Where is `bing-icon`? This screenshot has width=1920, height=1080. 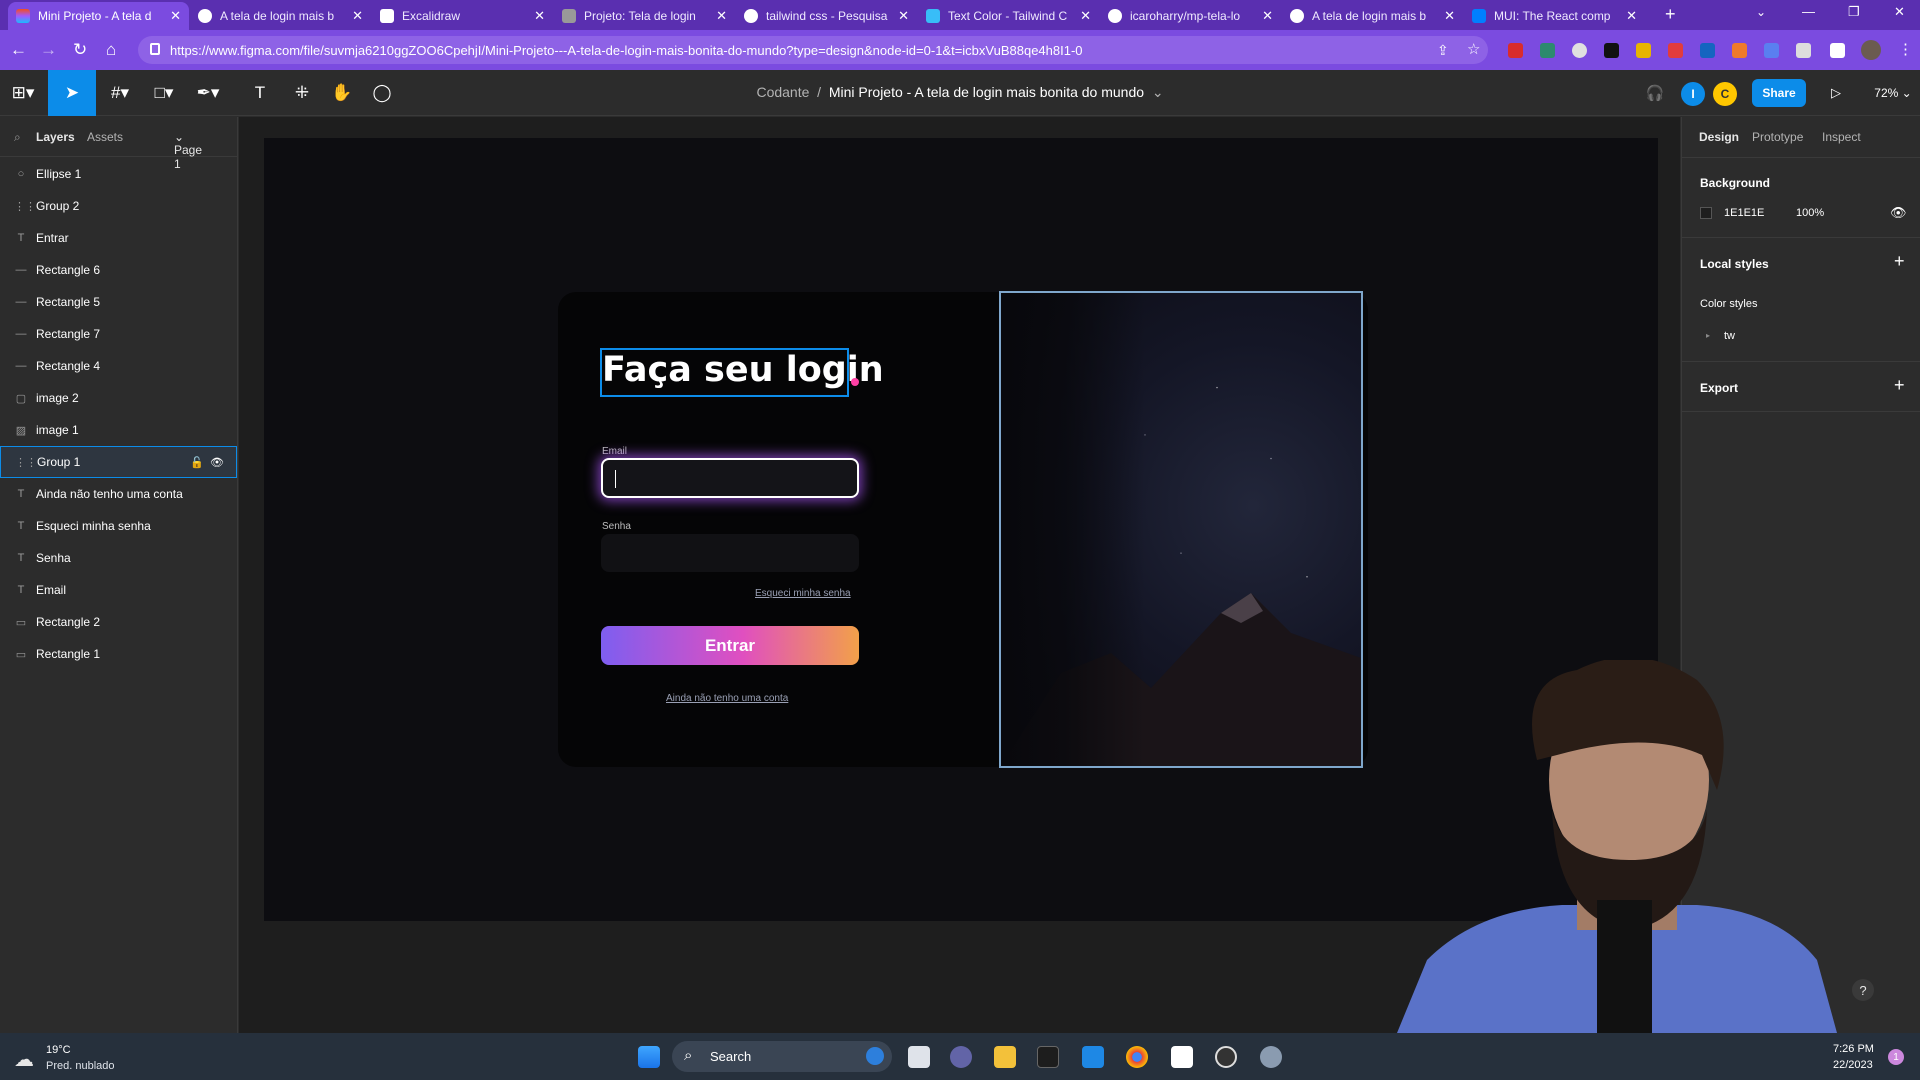
bing-icon is located at coordinates (875, 1056).